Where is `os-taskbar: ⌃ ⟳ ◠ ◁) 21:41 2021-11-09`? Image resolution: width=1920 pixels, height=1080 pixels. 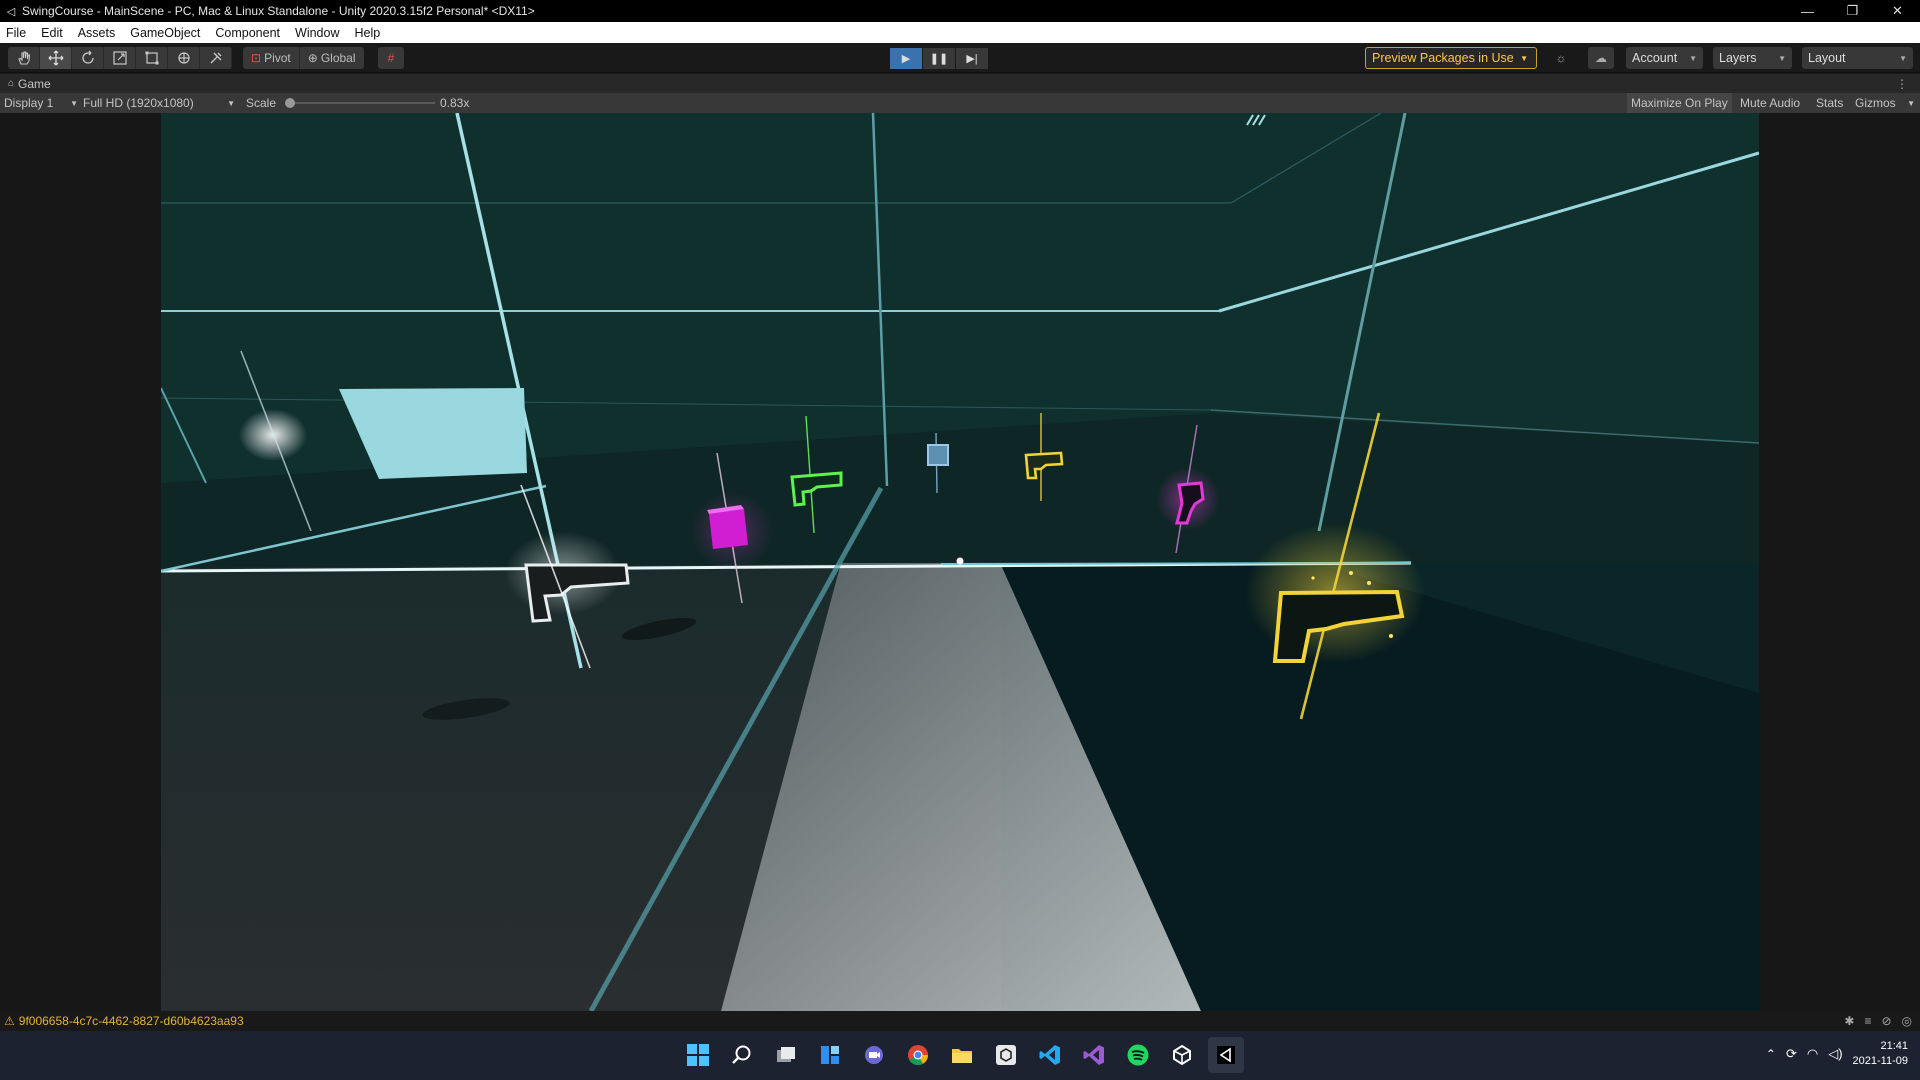 os-taskbar: ⌃ ⟳ ◠ ◁) 21:41 2021-11-09 is located at coordinates (960, 1055).